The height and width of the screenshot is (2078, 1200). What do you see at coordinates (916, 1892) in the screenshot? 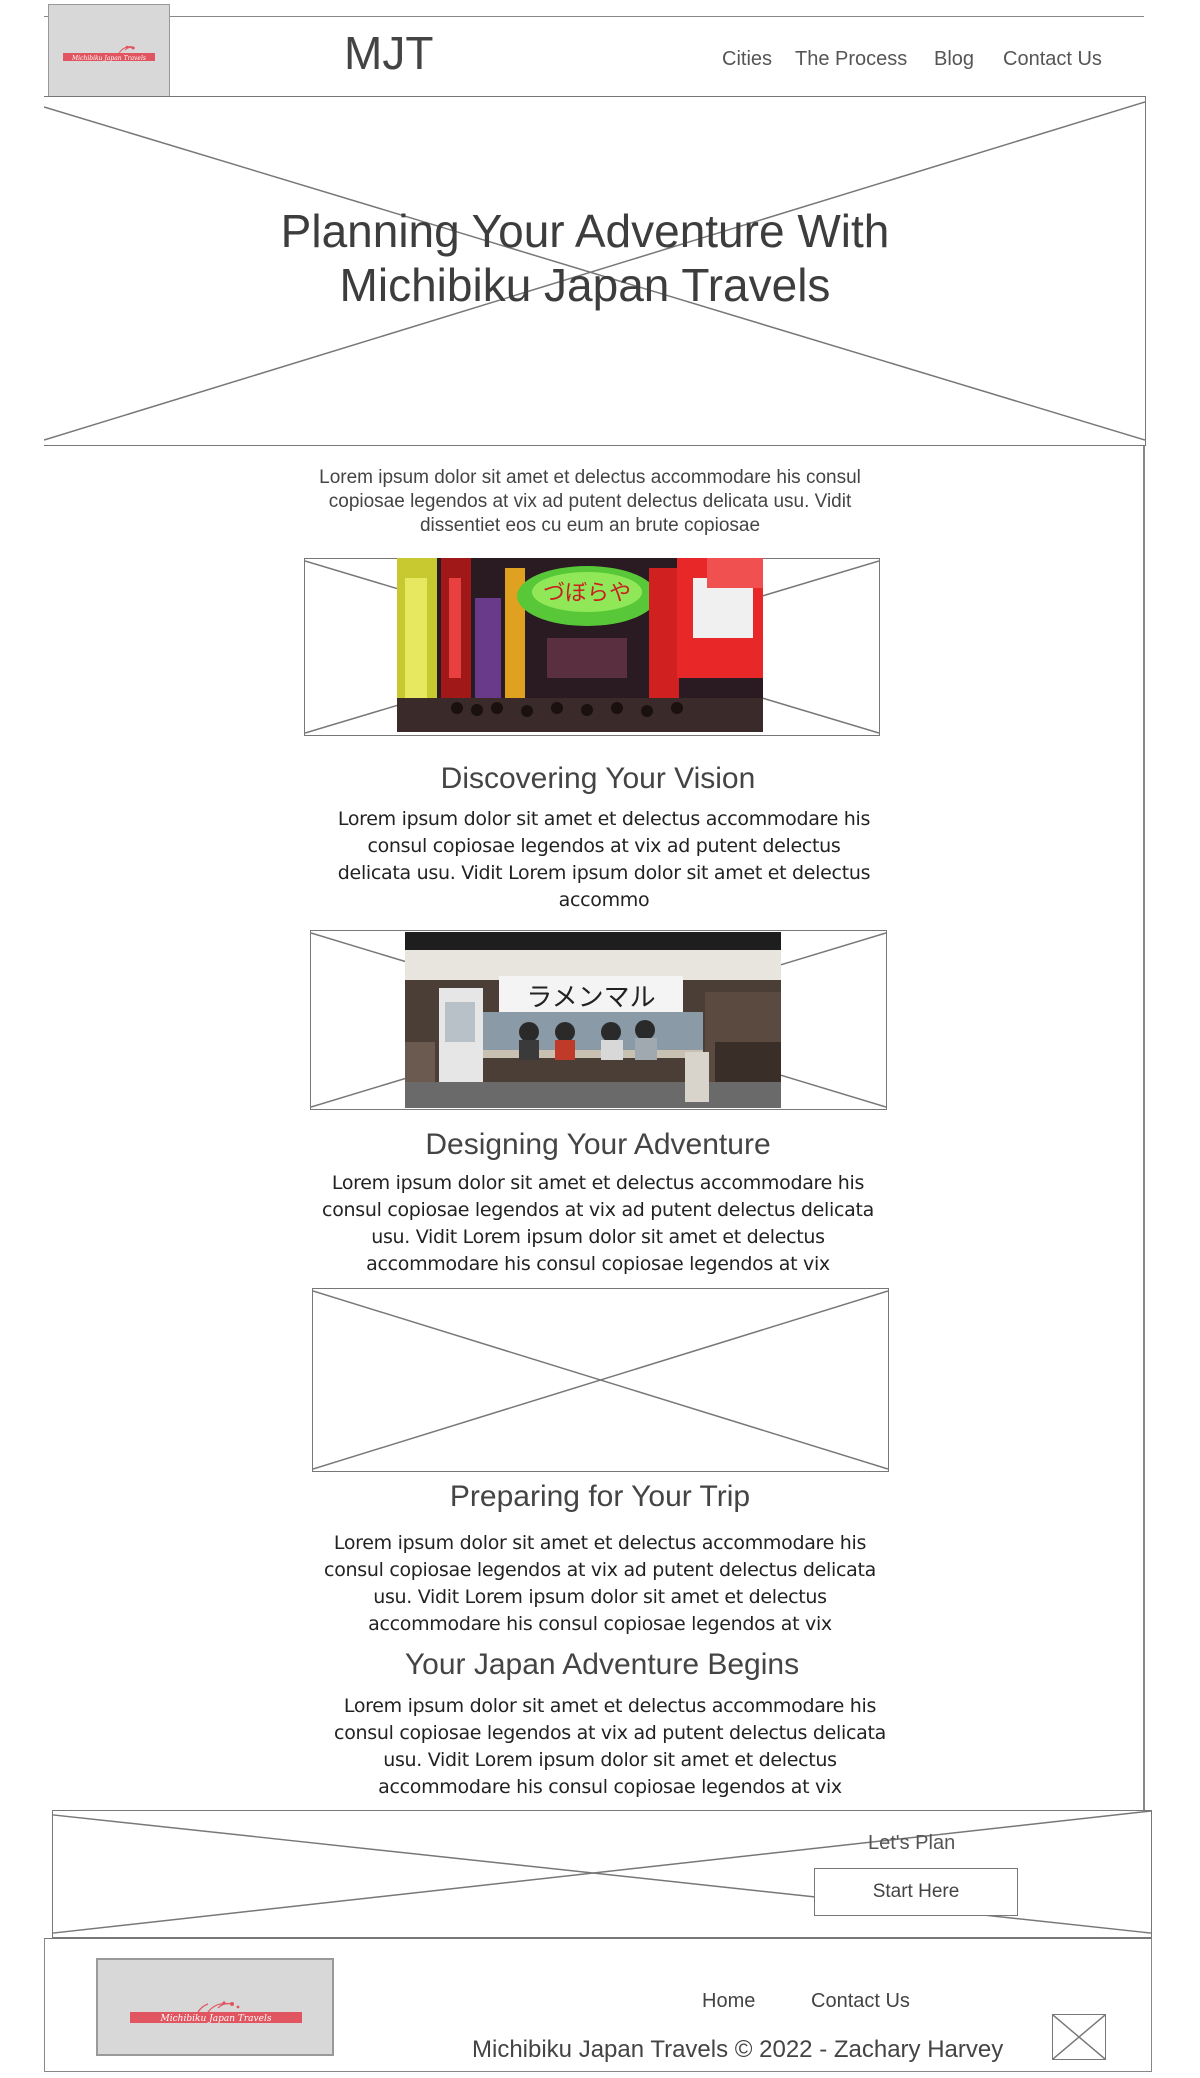
I see `start-here-button: Start Here` at bounding box center [916, 1892].